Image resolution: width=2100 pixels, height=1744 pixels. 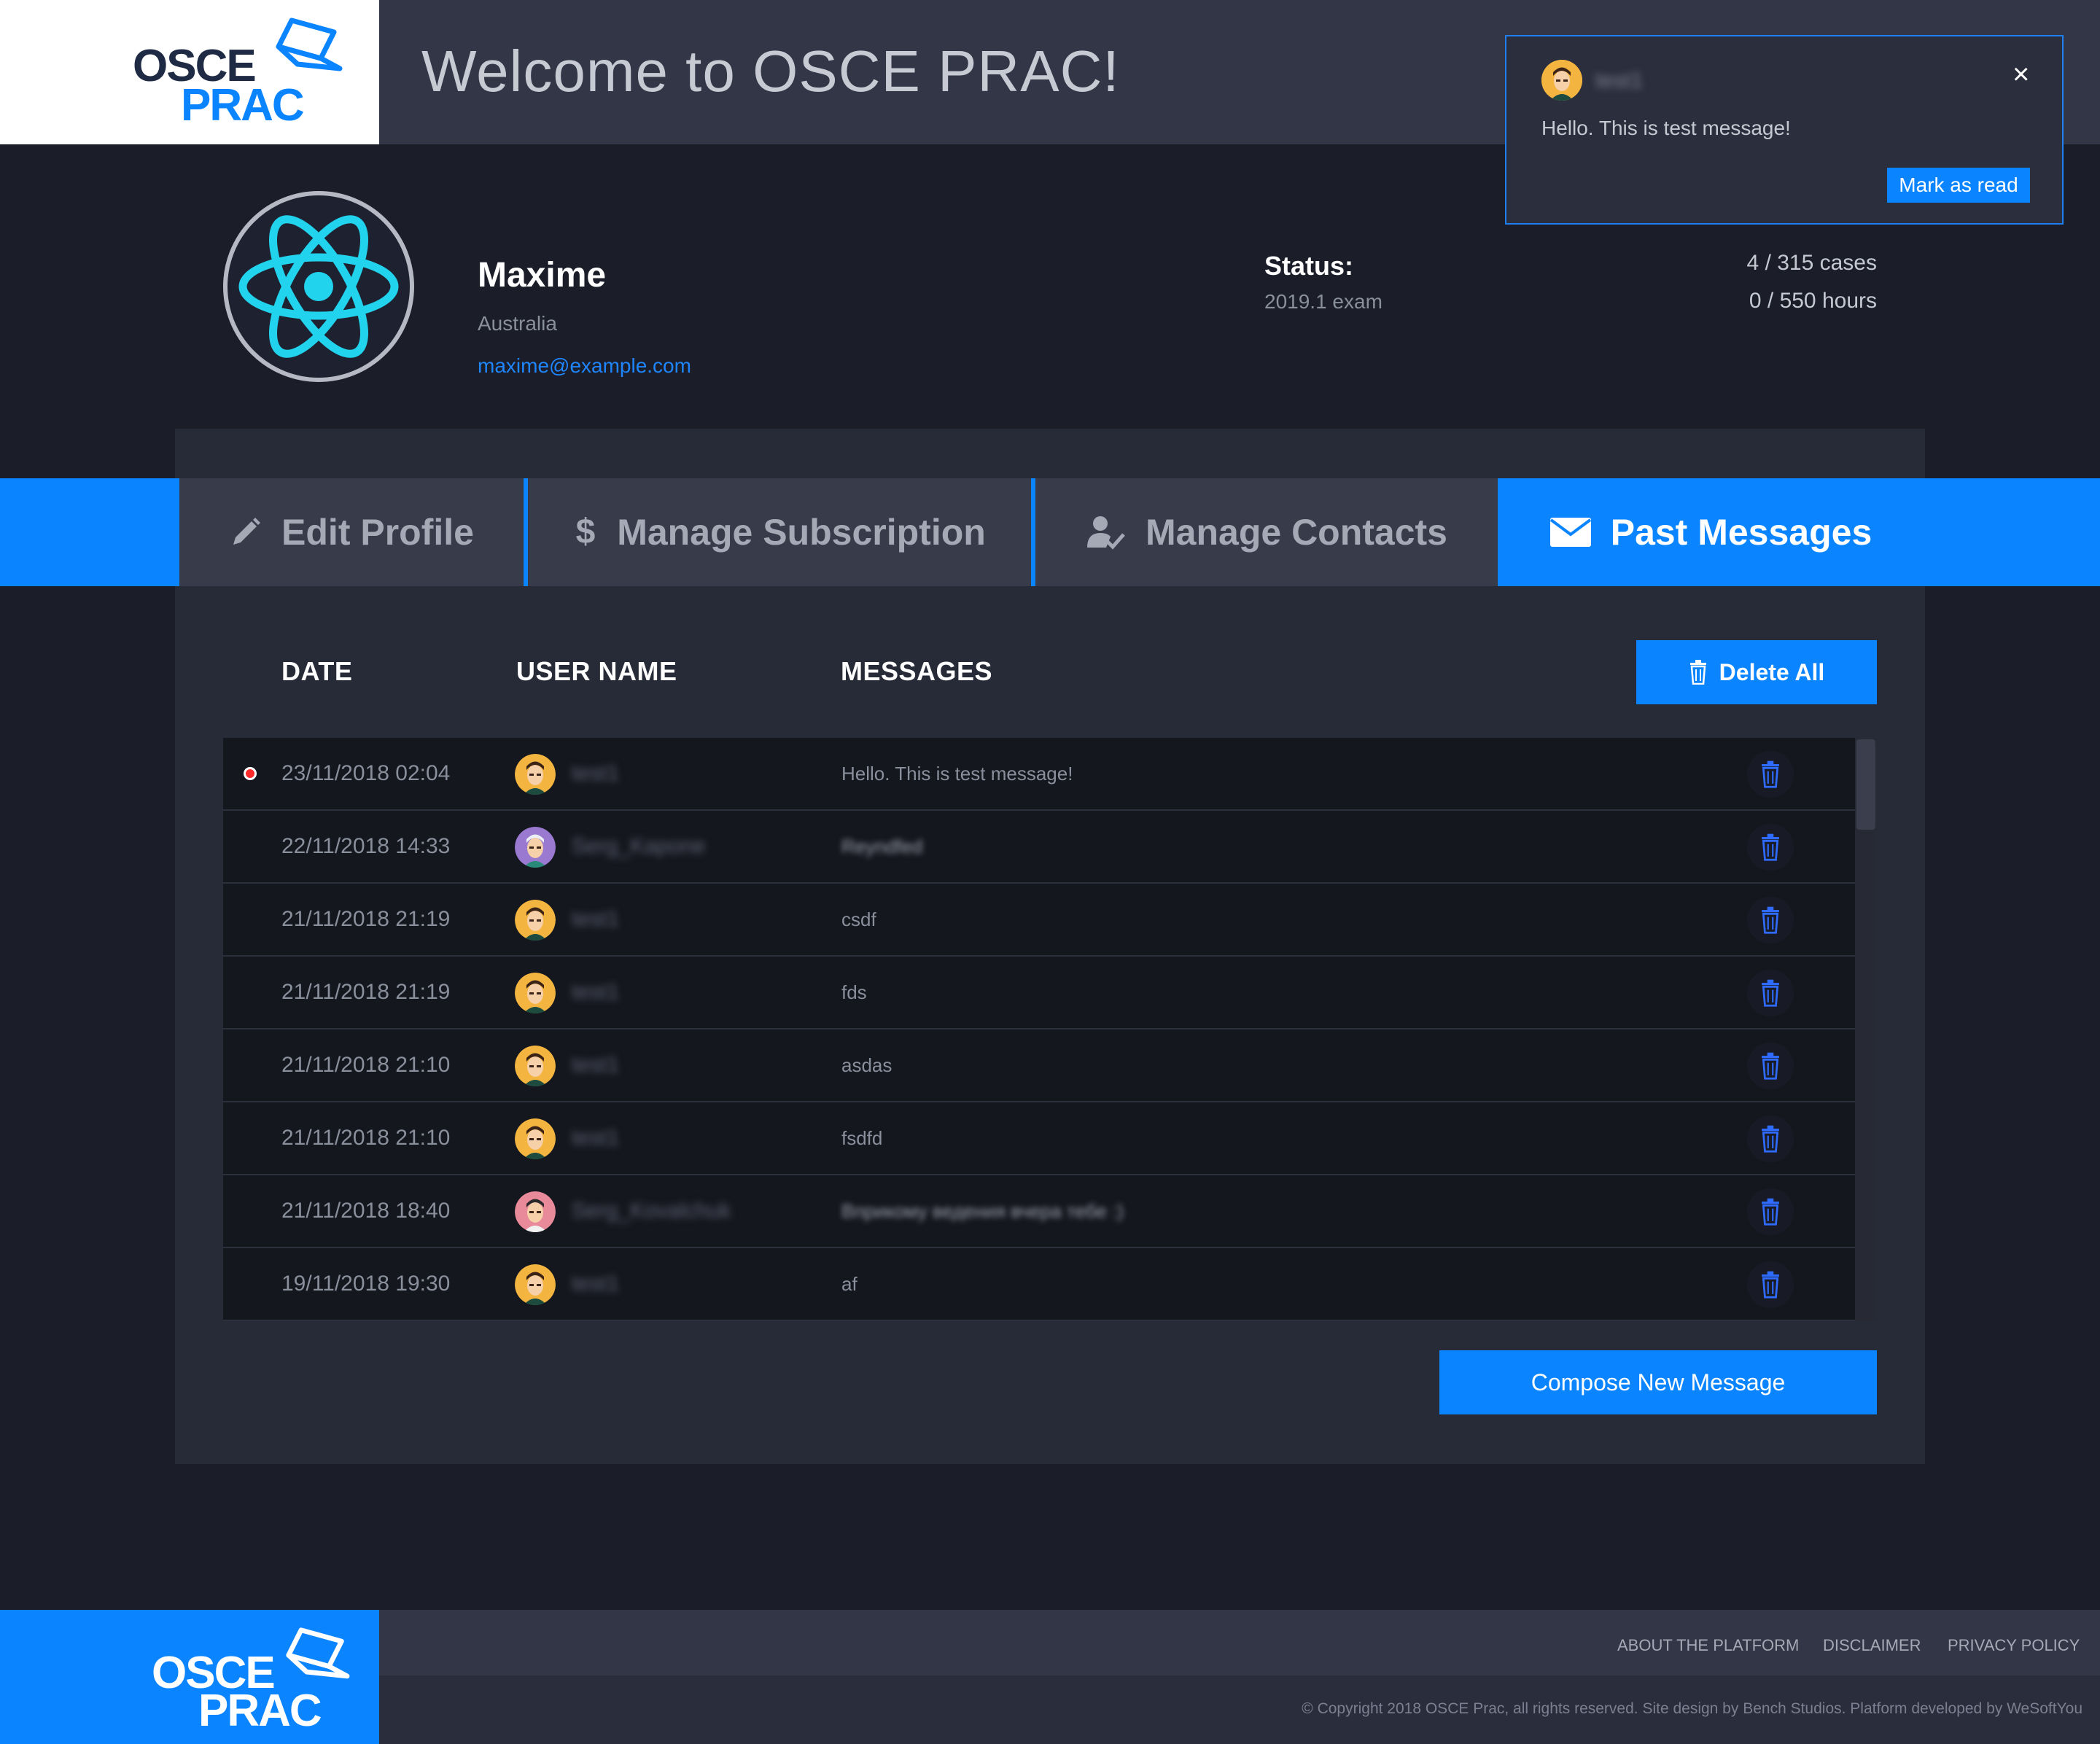 I want to click on row-message: csdf, so click(x=858, y=919).